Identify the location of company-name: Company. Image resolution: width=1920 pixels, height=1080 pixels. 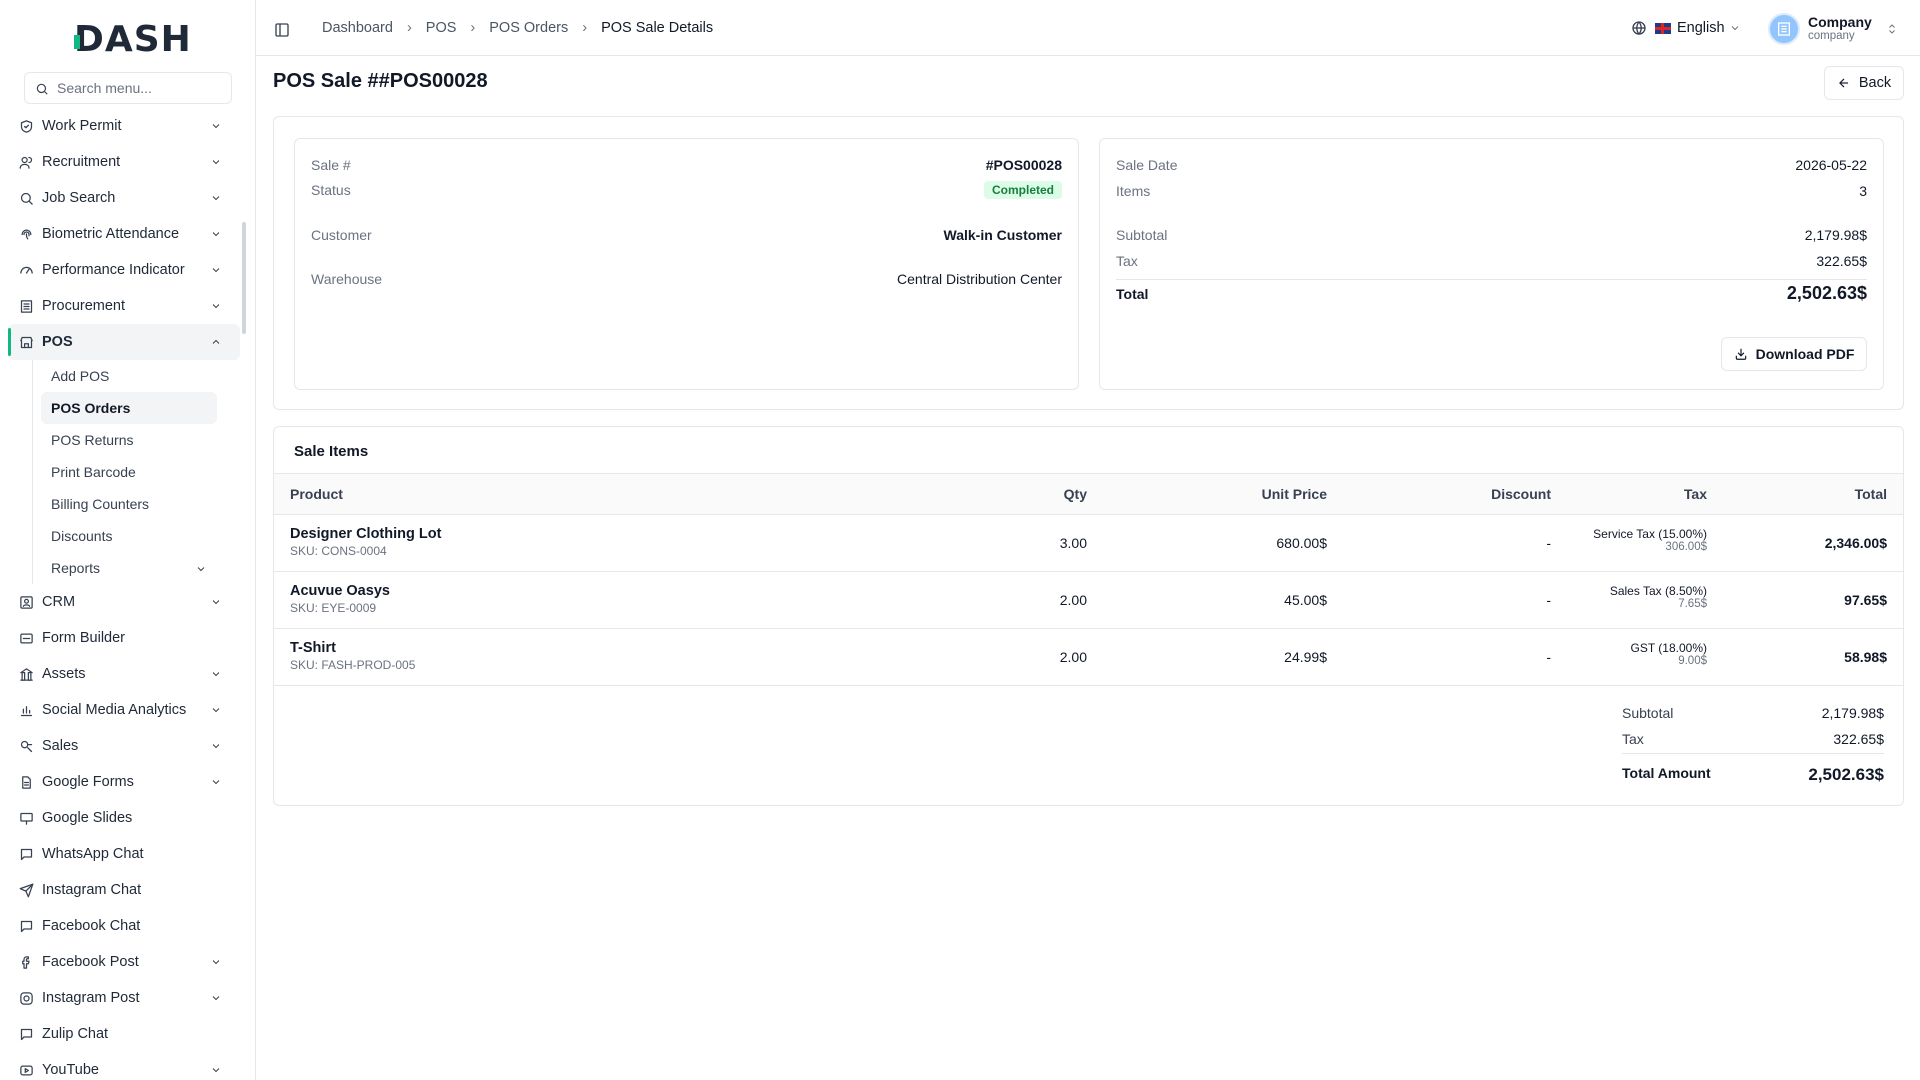
(1840, 22).